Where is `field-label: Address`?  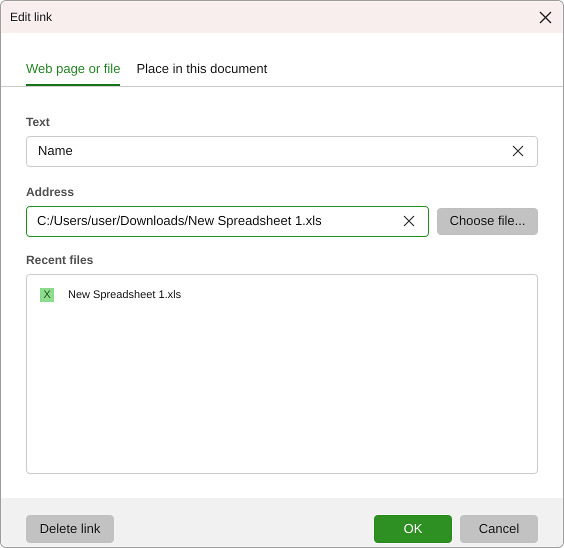 field-label: Address is located at coordinates (51, 192).